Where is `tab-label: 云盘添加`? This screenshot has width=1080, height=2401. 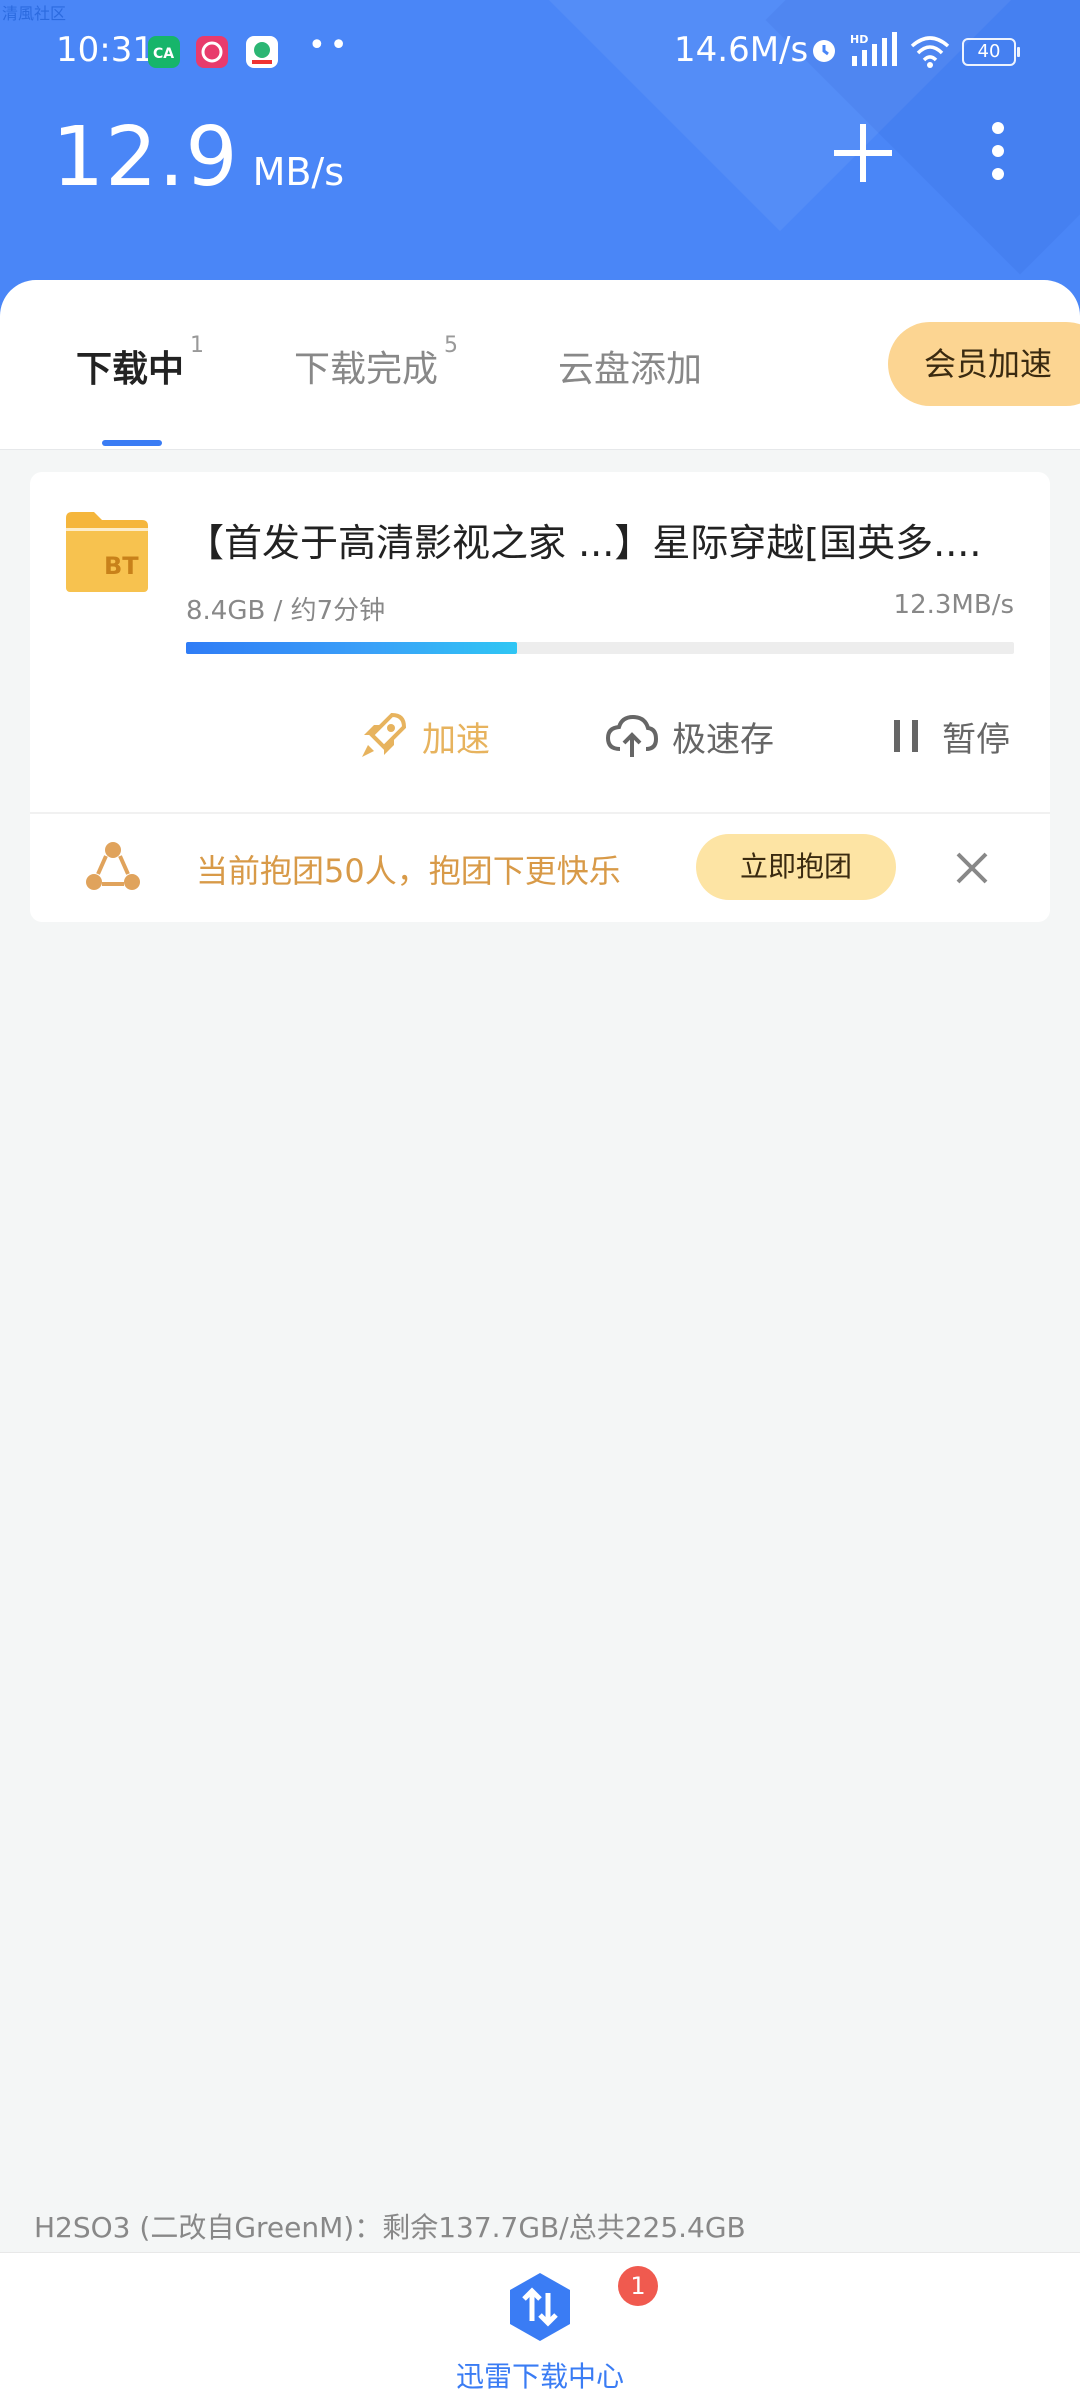 tab-label: 云盘添加 is located at coordinates (630, 369).